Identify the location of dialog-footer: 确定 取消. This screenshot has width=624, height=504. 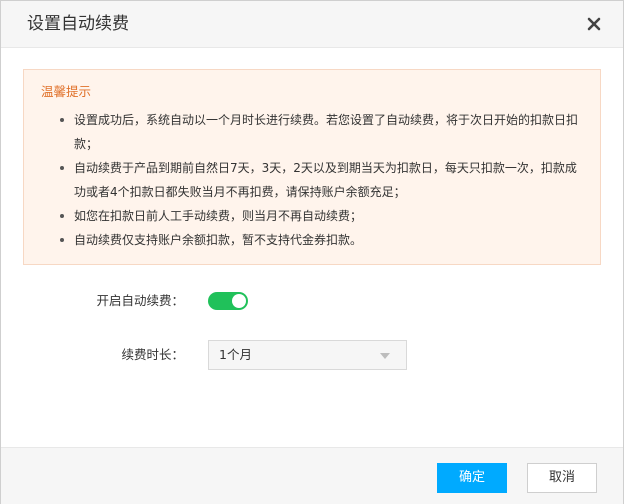
(312, 475).